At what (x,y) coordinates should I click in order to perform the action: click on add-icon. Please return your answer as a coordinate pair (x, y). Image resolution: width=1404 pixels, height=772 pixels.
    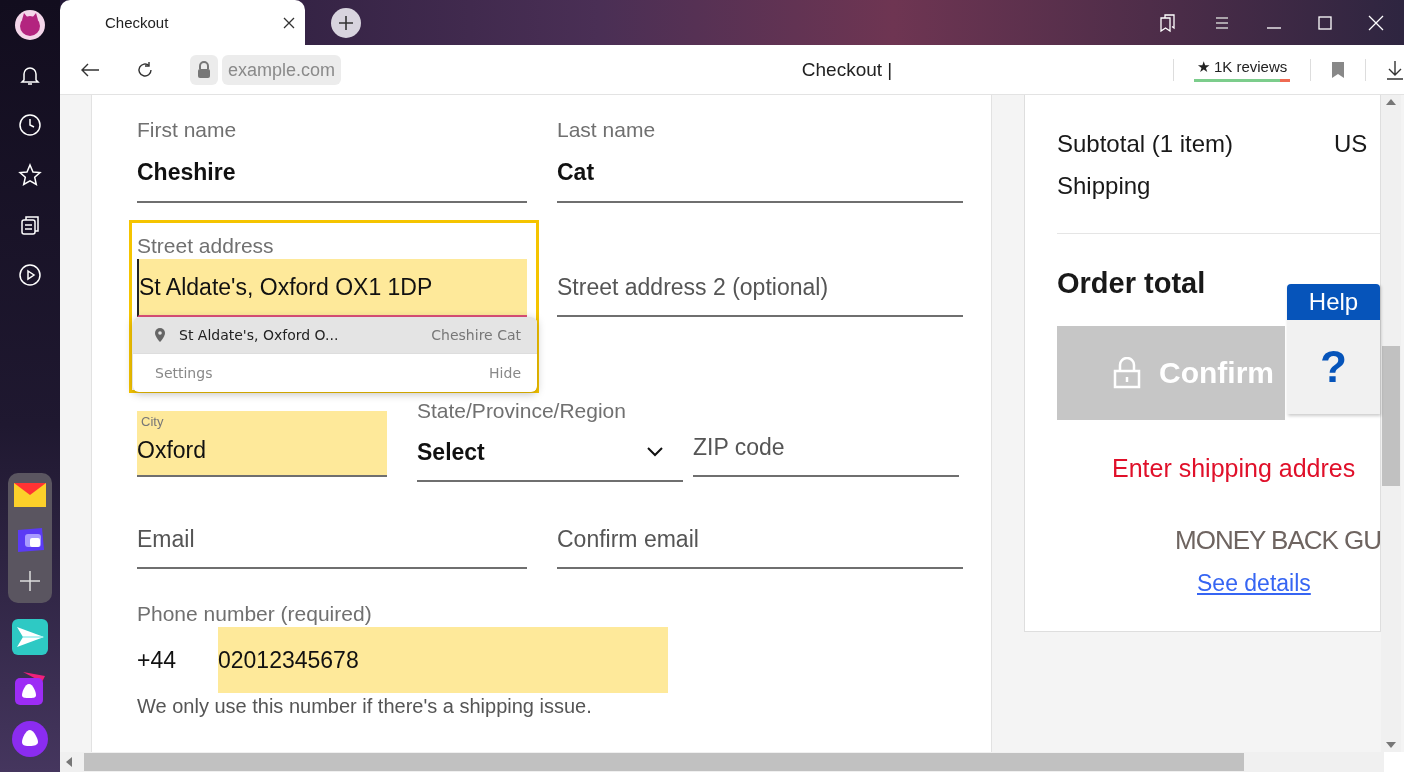
    Looking at the image, I should click on (30, 581).